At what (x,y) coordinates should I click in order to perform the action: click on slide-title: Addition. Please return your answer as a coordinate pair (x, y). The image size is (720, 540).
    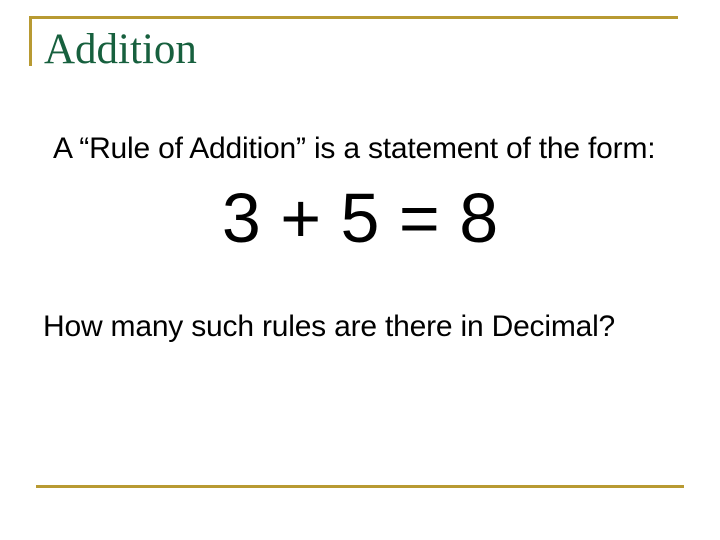
    Looking at the image, I should click on (120, 49).